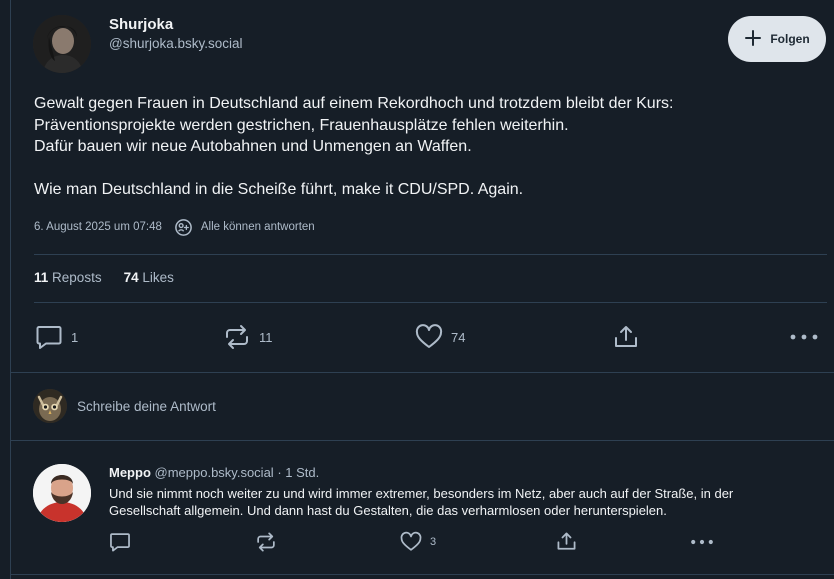 Image resolution: width=834 pixels, height=579 pixels. I want to click on reply-reply-button, so click(120, 542).